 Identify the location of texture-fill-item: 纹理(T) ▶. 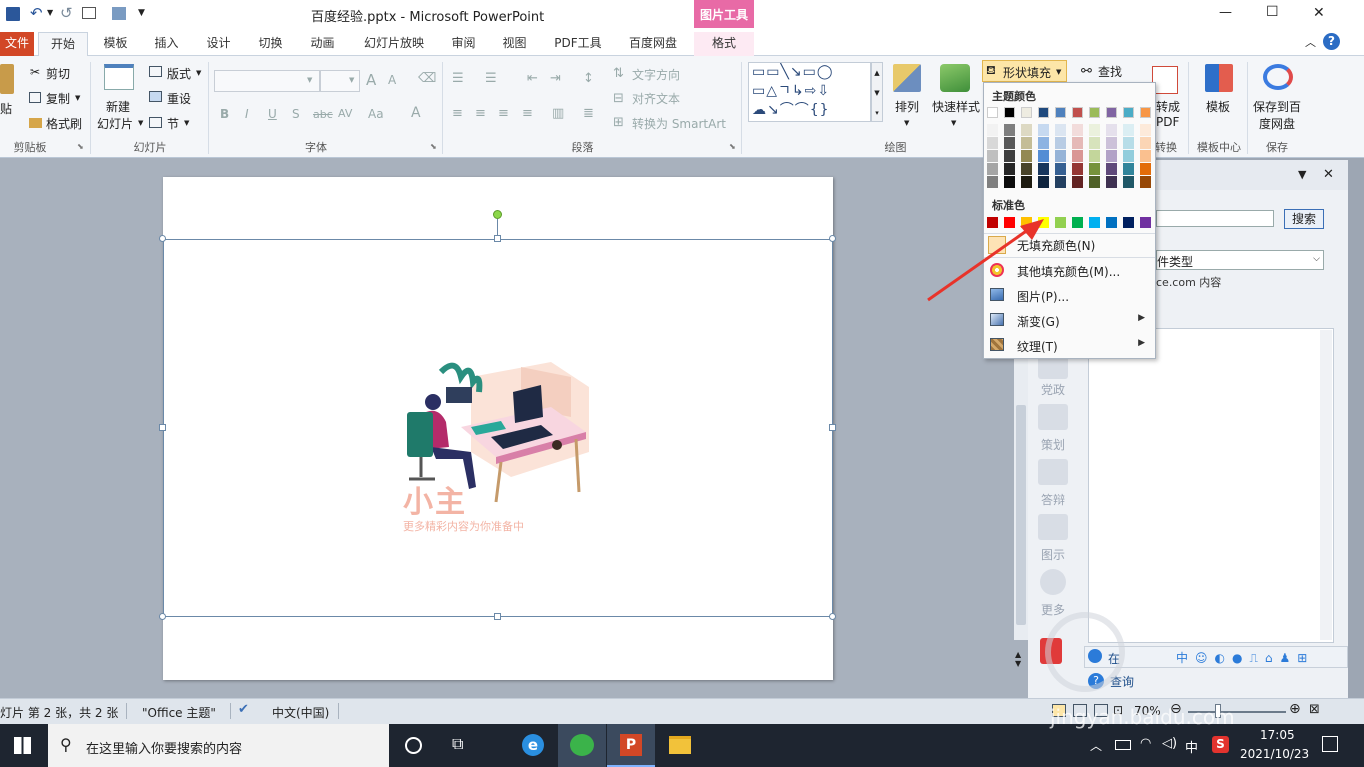
(1069, 346).